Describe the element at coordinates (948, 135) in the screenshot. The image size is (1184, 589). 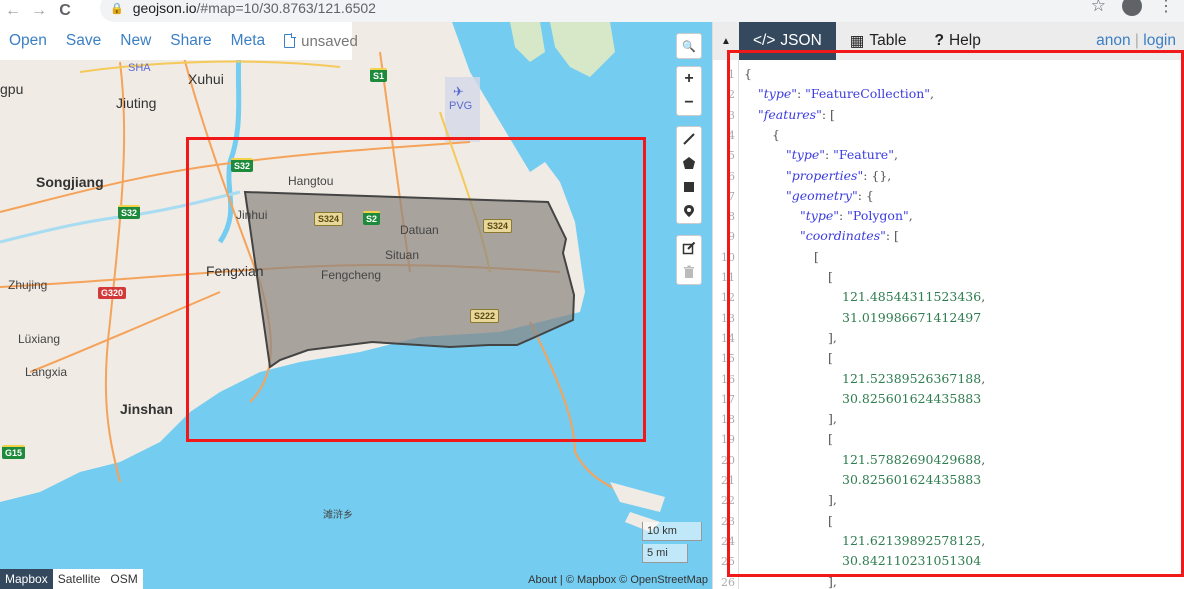
I see `code-line: 4{` at that location.